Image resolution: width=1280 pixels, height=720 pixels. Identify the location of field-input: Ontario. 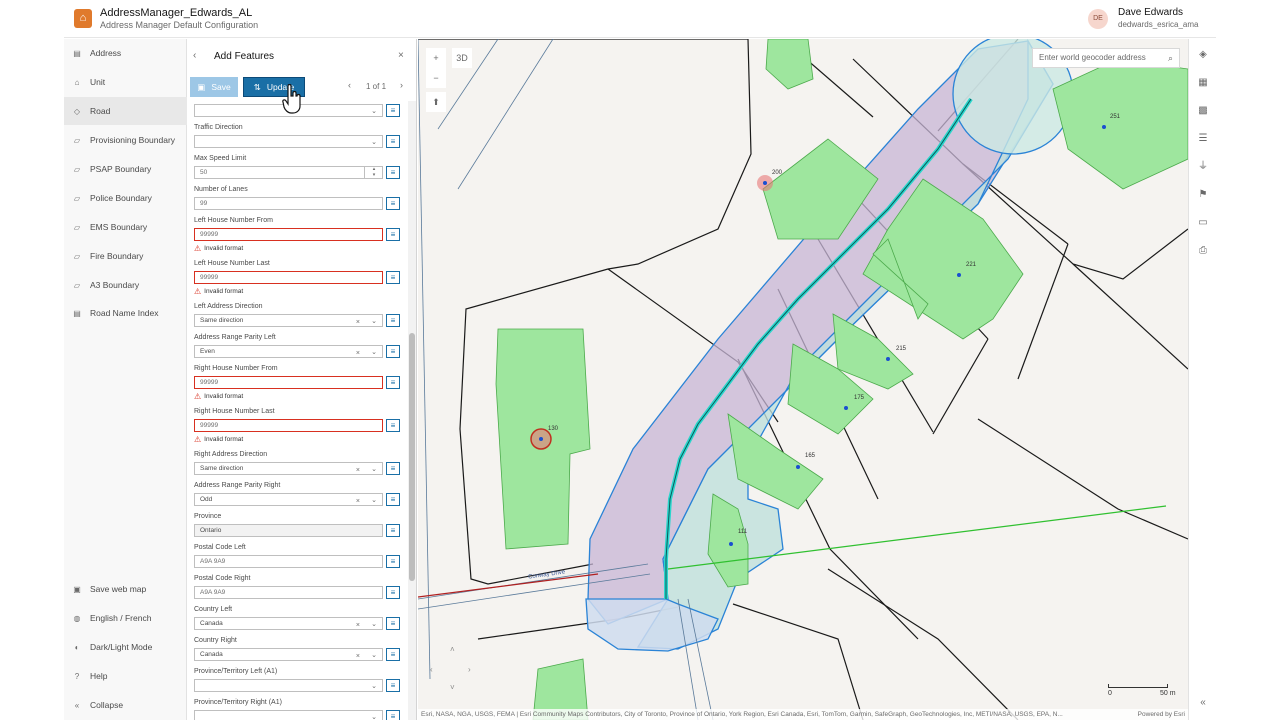
(288, 530).